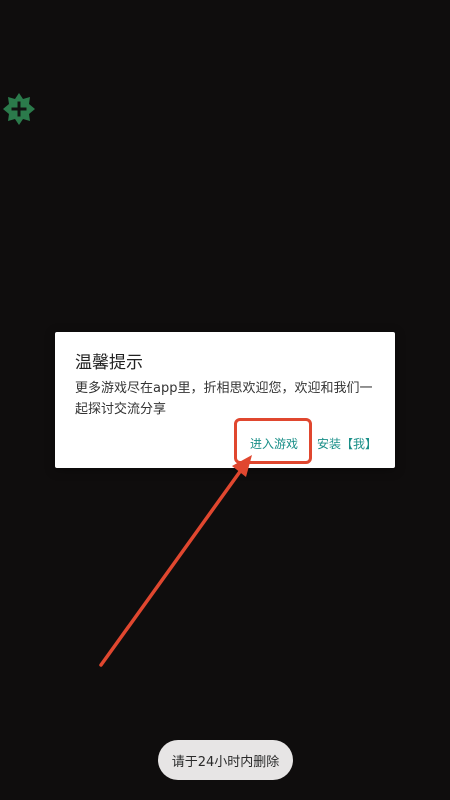  Describe the element at coordinates (347, 443) in the screenshot. I see `install-button: 安装【我】` at that location.